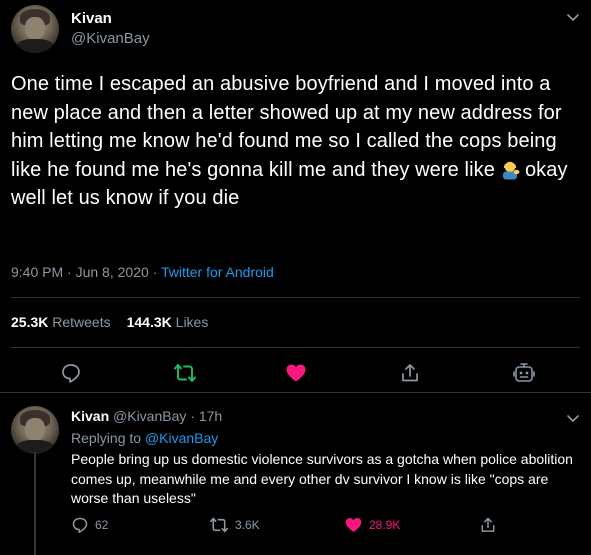 This screenshot has width=591, height=555. I want to click on man-tipping-hand-emoji, so click(511, 170).